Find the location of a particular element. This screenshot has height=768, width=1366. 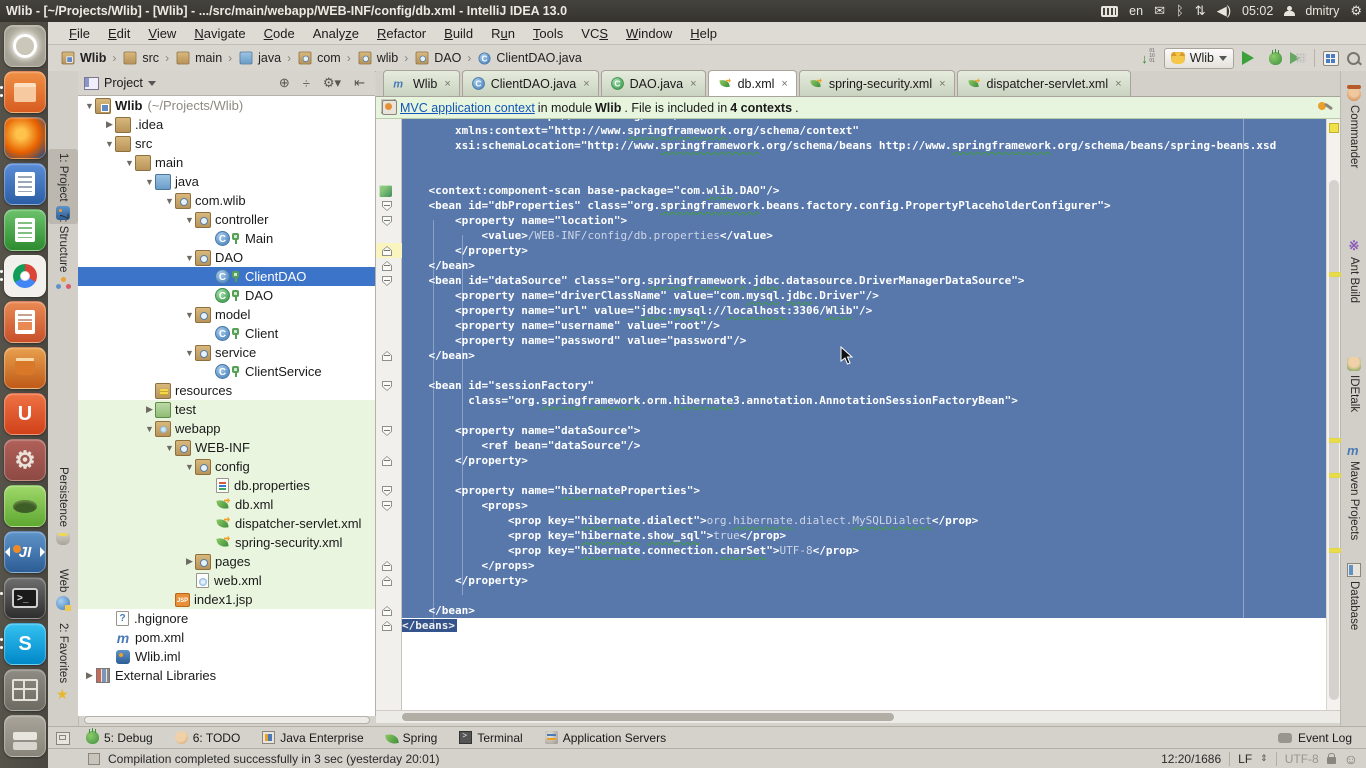

tree-item-web.xml: web.xml is located at coordinates (226, 580).